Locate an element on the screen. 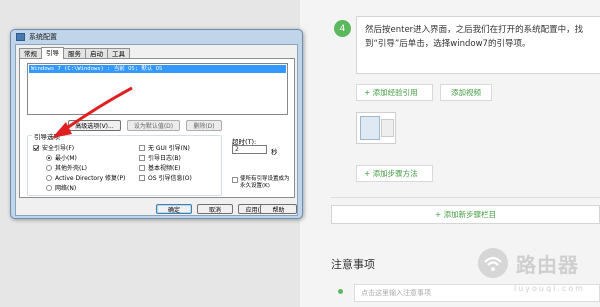 The width and height of the screenshot is (600, 307). radio-network: 网络(N) is located at coordinates (61, 187).